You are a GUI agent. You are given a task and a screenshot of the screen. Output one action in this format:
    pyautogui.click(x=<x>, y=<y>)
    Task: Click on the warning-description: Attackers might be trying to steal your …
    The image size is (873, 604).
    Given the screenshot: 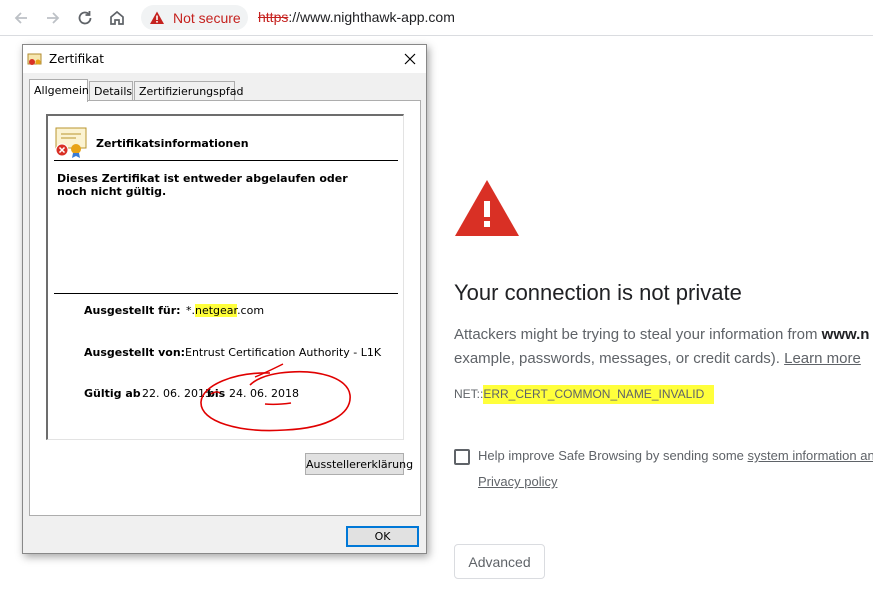 What is the action you would take?
    pyautogui.click(x=663, y=347)
    